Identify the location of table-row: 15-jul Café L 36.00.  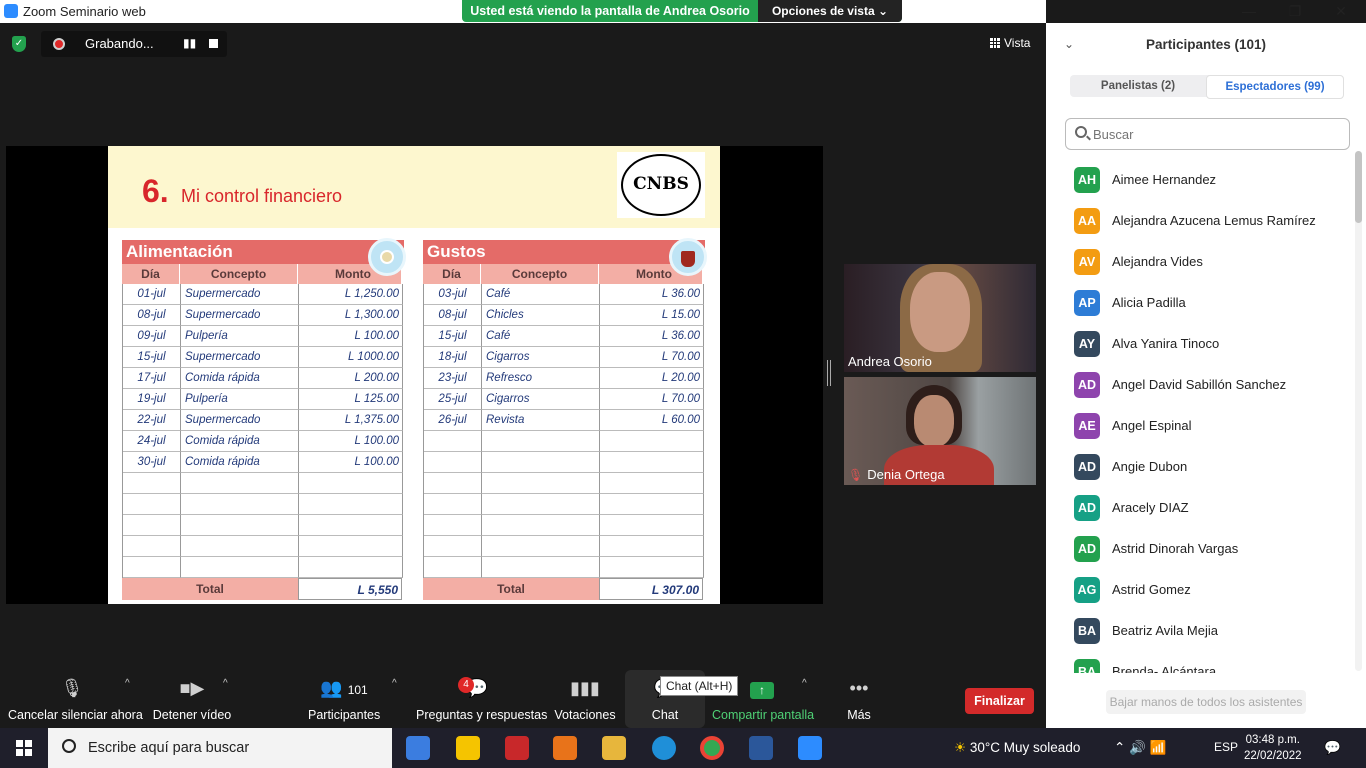
(564, 336).